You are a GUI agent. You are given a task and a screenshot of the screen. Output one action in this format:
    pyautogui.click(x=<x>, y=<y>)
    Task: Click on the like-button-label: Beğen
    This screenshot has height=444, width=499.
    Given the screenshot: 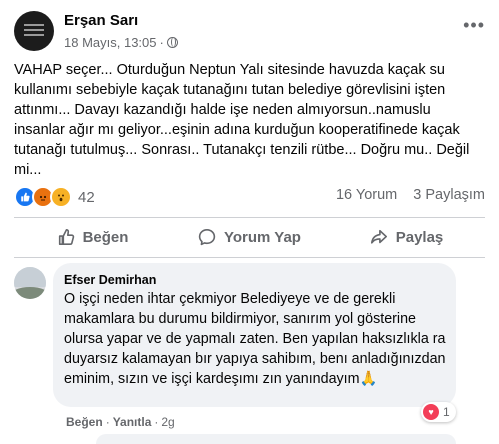 What is the action you would take?
    pyautogui.click(x=105, y=237)
    